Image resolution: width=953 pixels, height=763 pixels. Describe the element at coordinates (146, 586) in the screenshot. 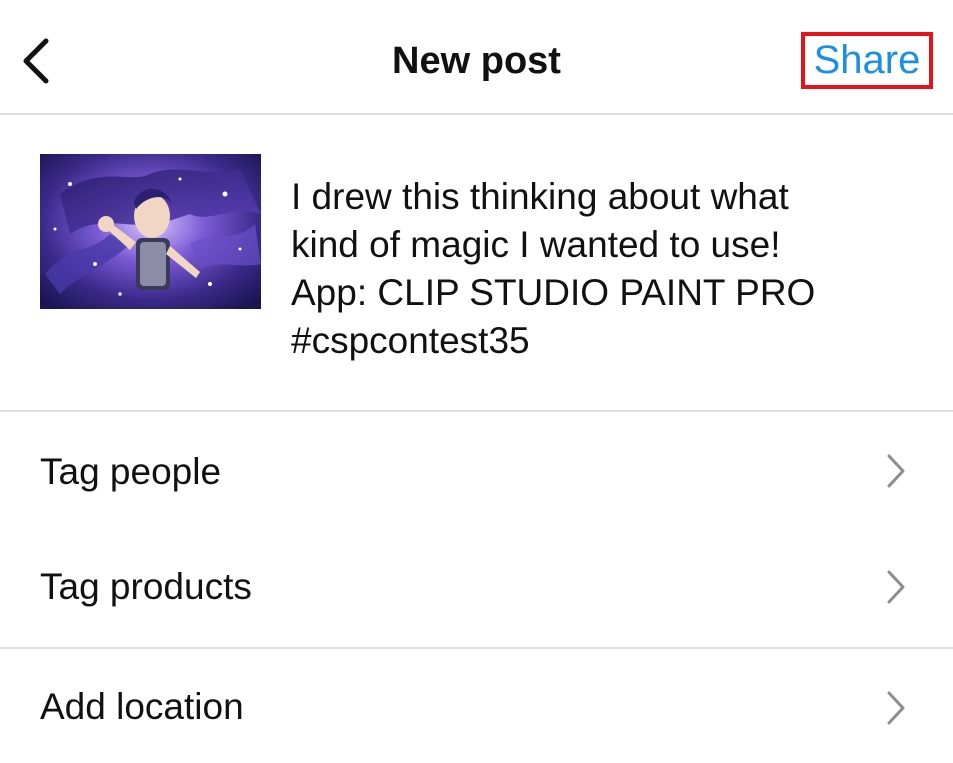

I see `tag-products-label: Tag products` at that location.